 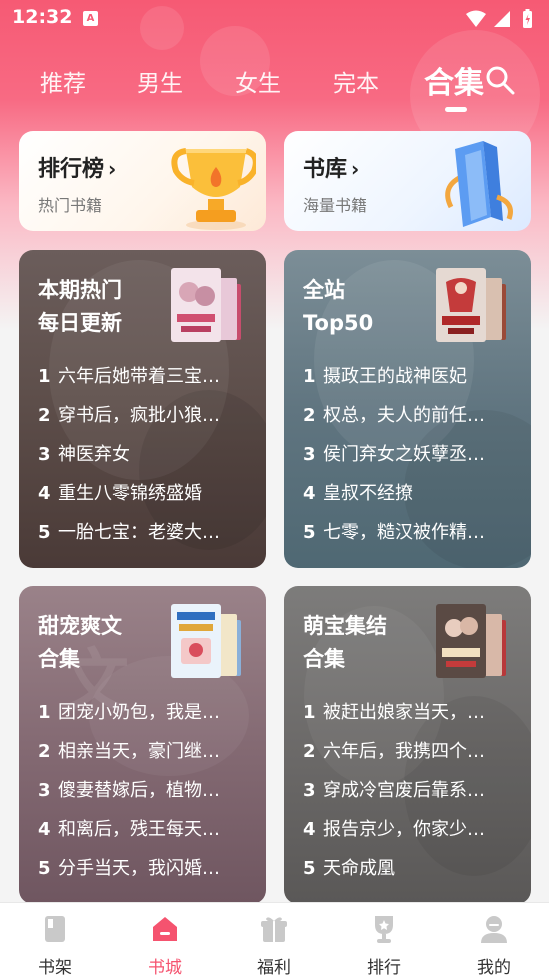 I want to click on nav-ranking: 排行, so click(x=384, y=939).